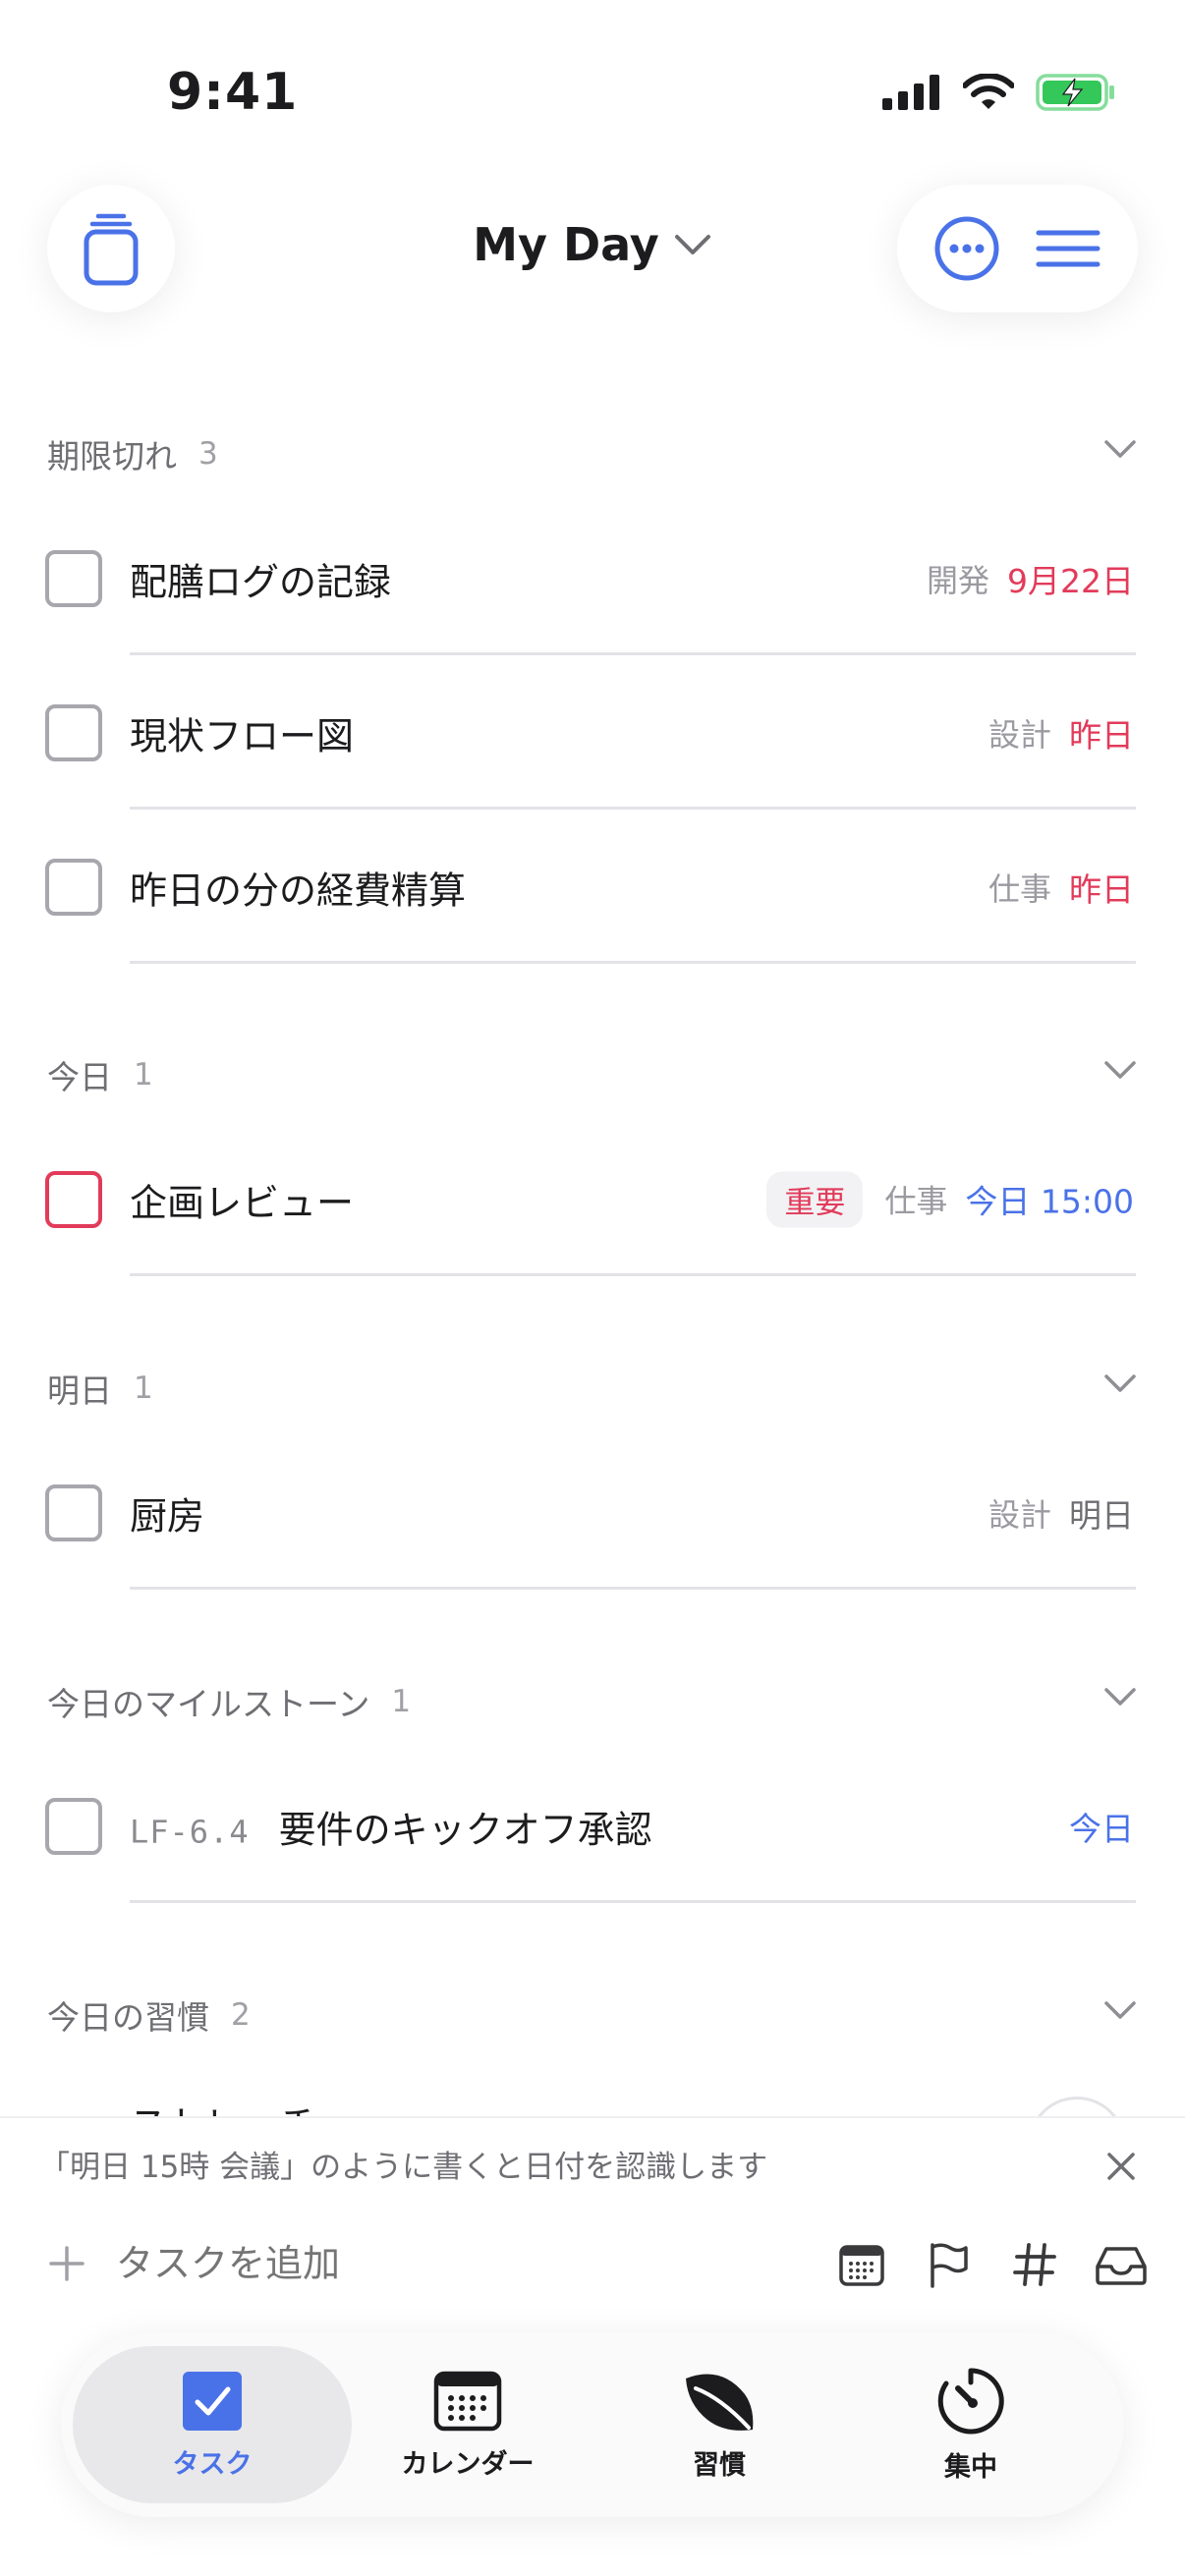  What do you see at coordinates (971, 2467) in the screenshot?
I see `tab-label: 集中` at bounding box center [971, 2467].